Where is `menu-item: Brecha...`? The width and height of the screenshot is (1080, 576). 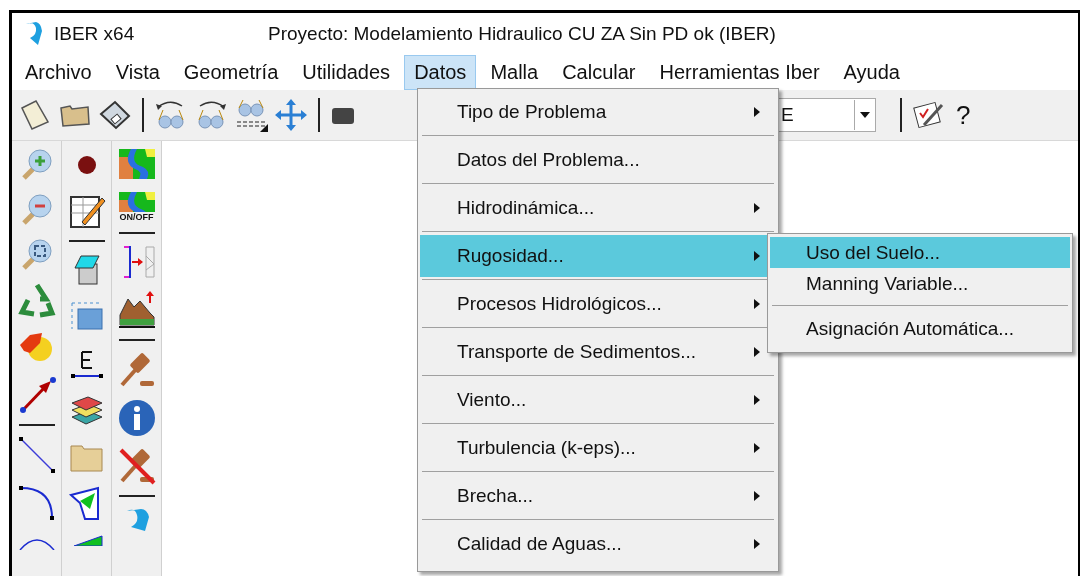 menu-item: Brecha... is located at coordinates (598, 496).